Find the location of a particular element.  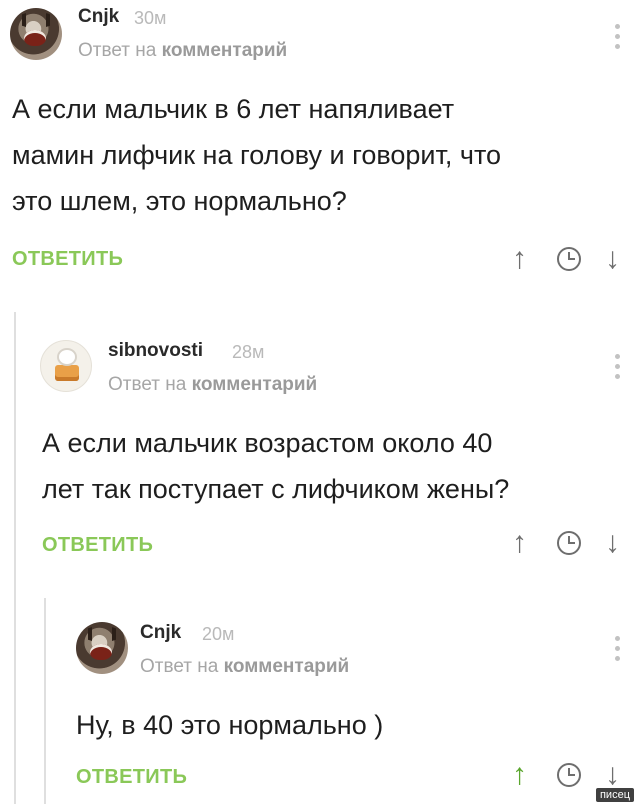

watermark: писец is located at coordinates (614, 795).